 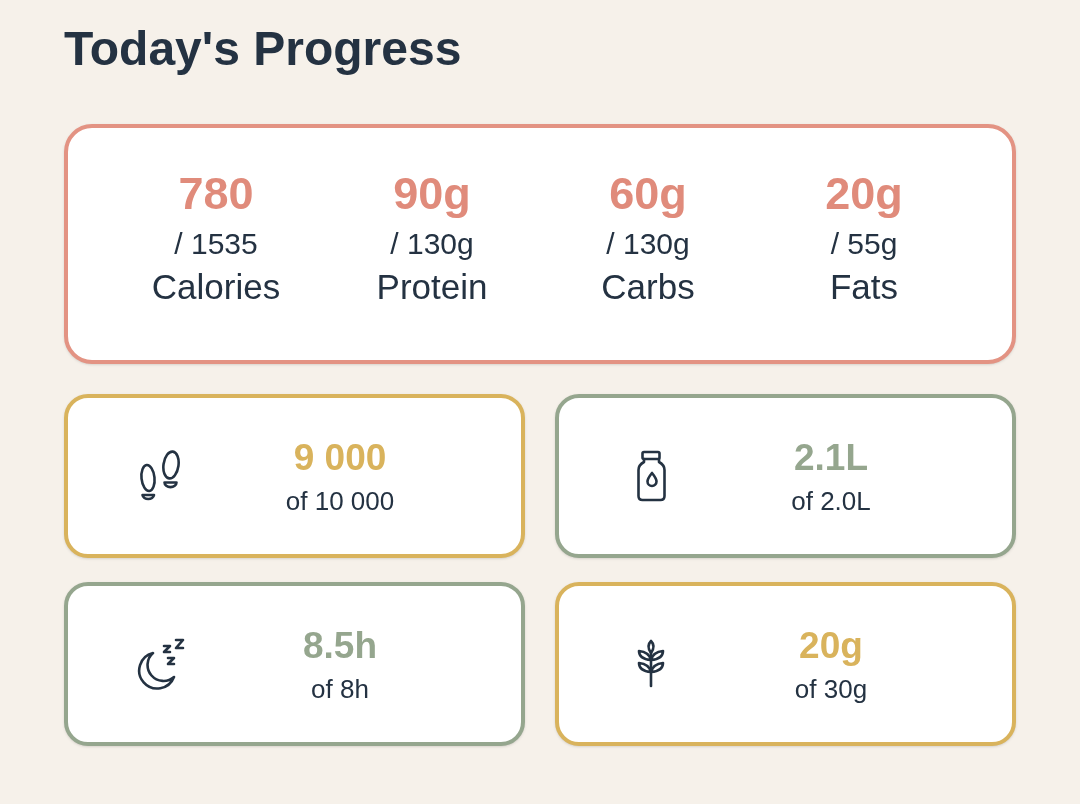 I want to click on stat-goal: of 8h, so click(x=340, y=689).